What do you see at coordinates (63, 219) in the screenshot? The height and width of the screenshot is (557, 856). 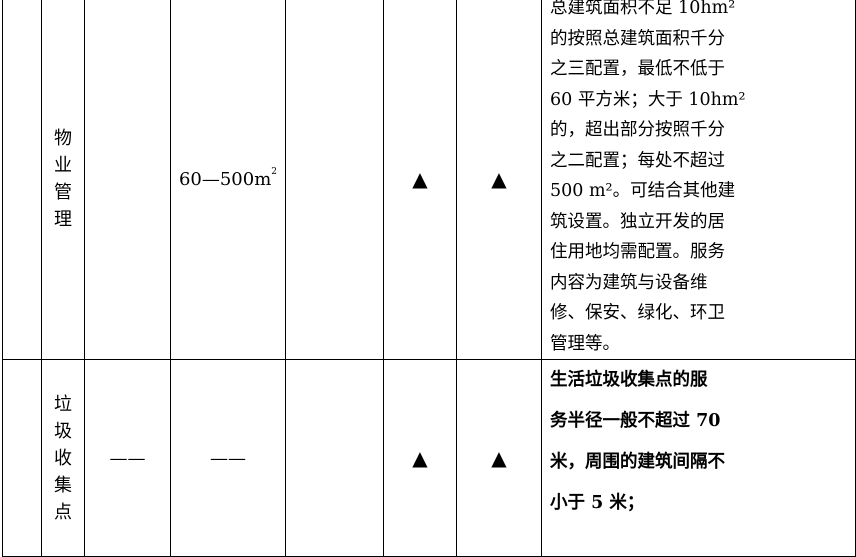 I see `facility-name-char: 理` at bounding box center [63, 219].